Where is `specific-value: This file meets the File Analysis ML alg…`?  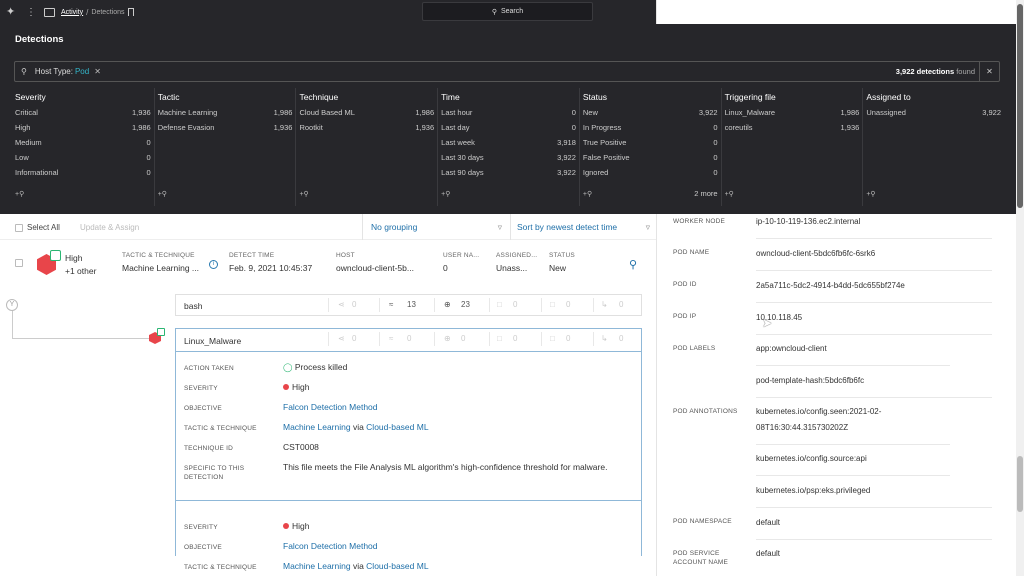 specific-value: This file meets the File Analysis ML alg… is located at coordinates (445, 467).